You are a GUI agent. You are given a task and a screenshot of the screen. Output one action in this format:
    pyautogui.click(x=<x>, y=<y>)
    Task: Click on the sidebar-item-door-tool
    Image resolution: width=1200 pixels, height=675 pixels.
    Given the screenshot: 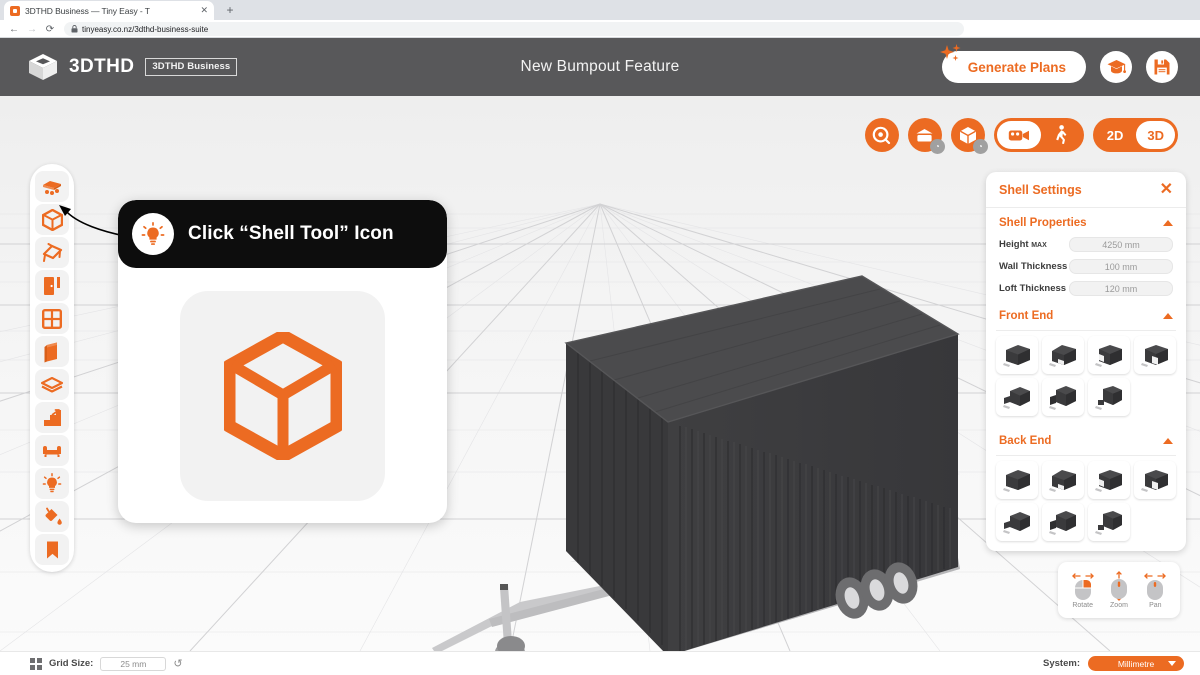 What is the action you would take?
    pyautogui.click(x=52, y=285)
    